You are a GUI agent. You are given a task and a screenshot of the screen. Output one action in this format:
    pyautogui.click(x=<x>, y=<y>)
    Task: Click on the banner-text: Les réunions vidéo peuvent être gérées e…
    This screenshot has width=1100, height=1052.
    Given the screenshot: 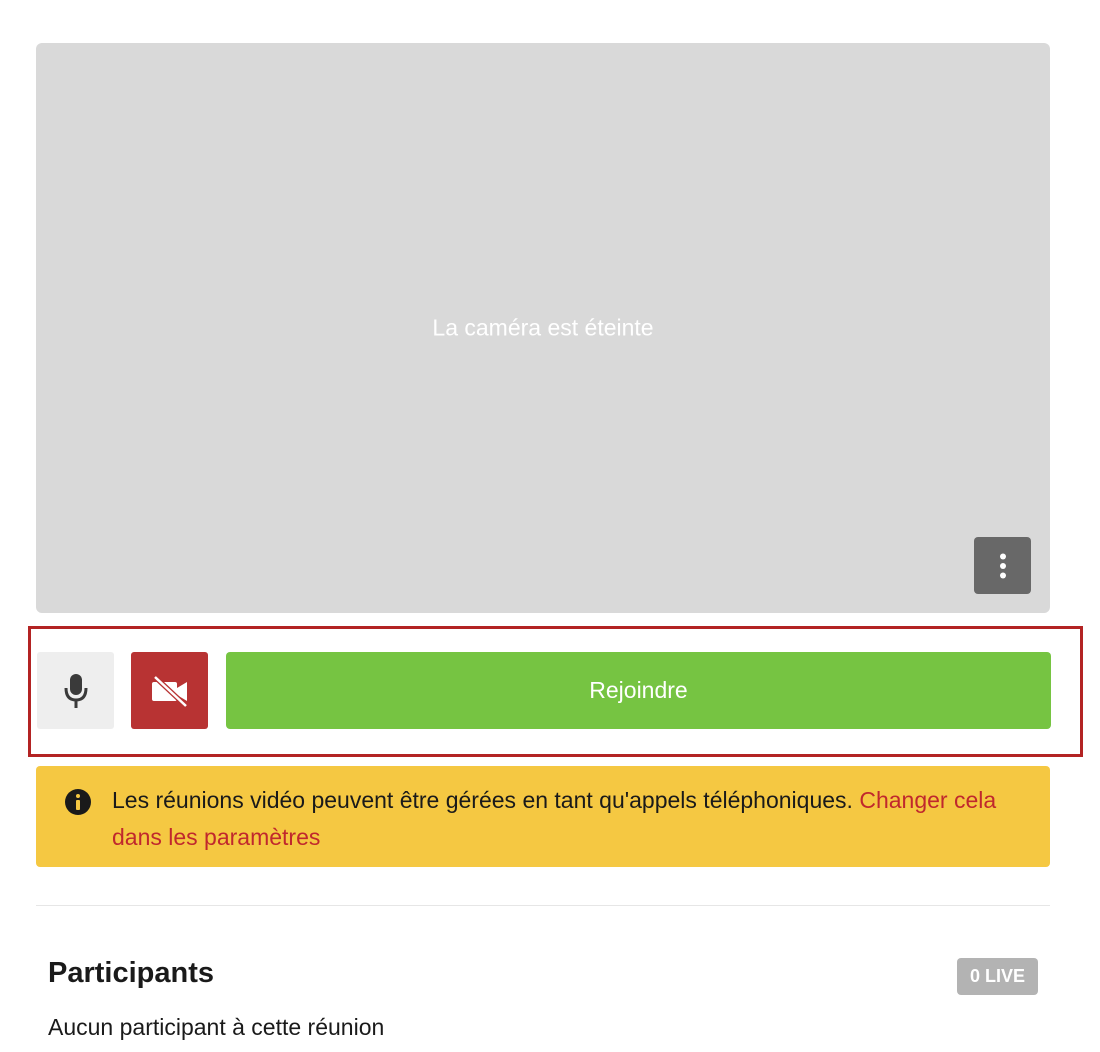 What is the action you would take?
    pyautogui.click(x=486, y=800)
    